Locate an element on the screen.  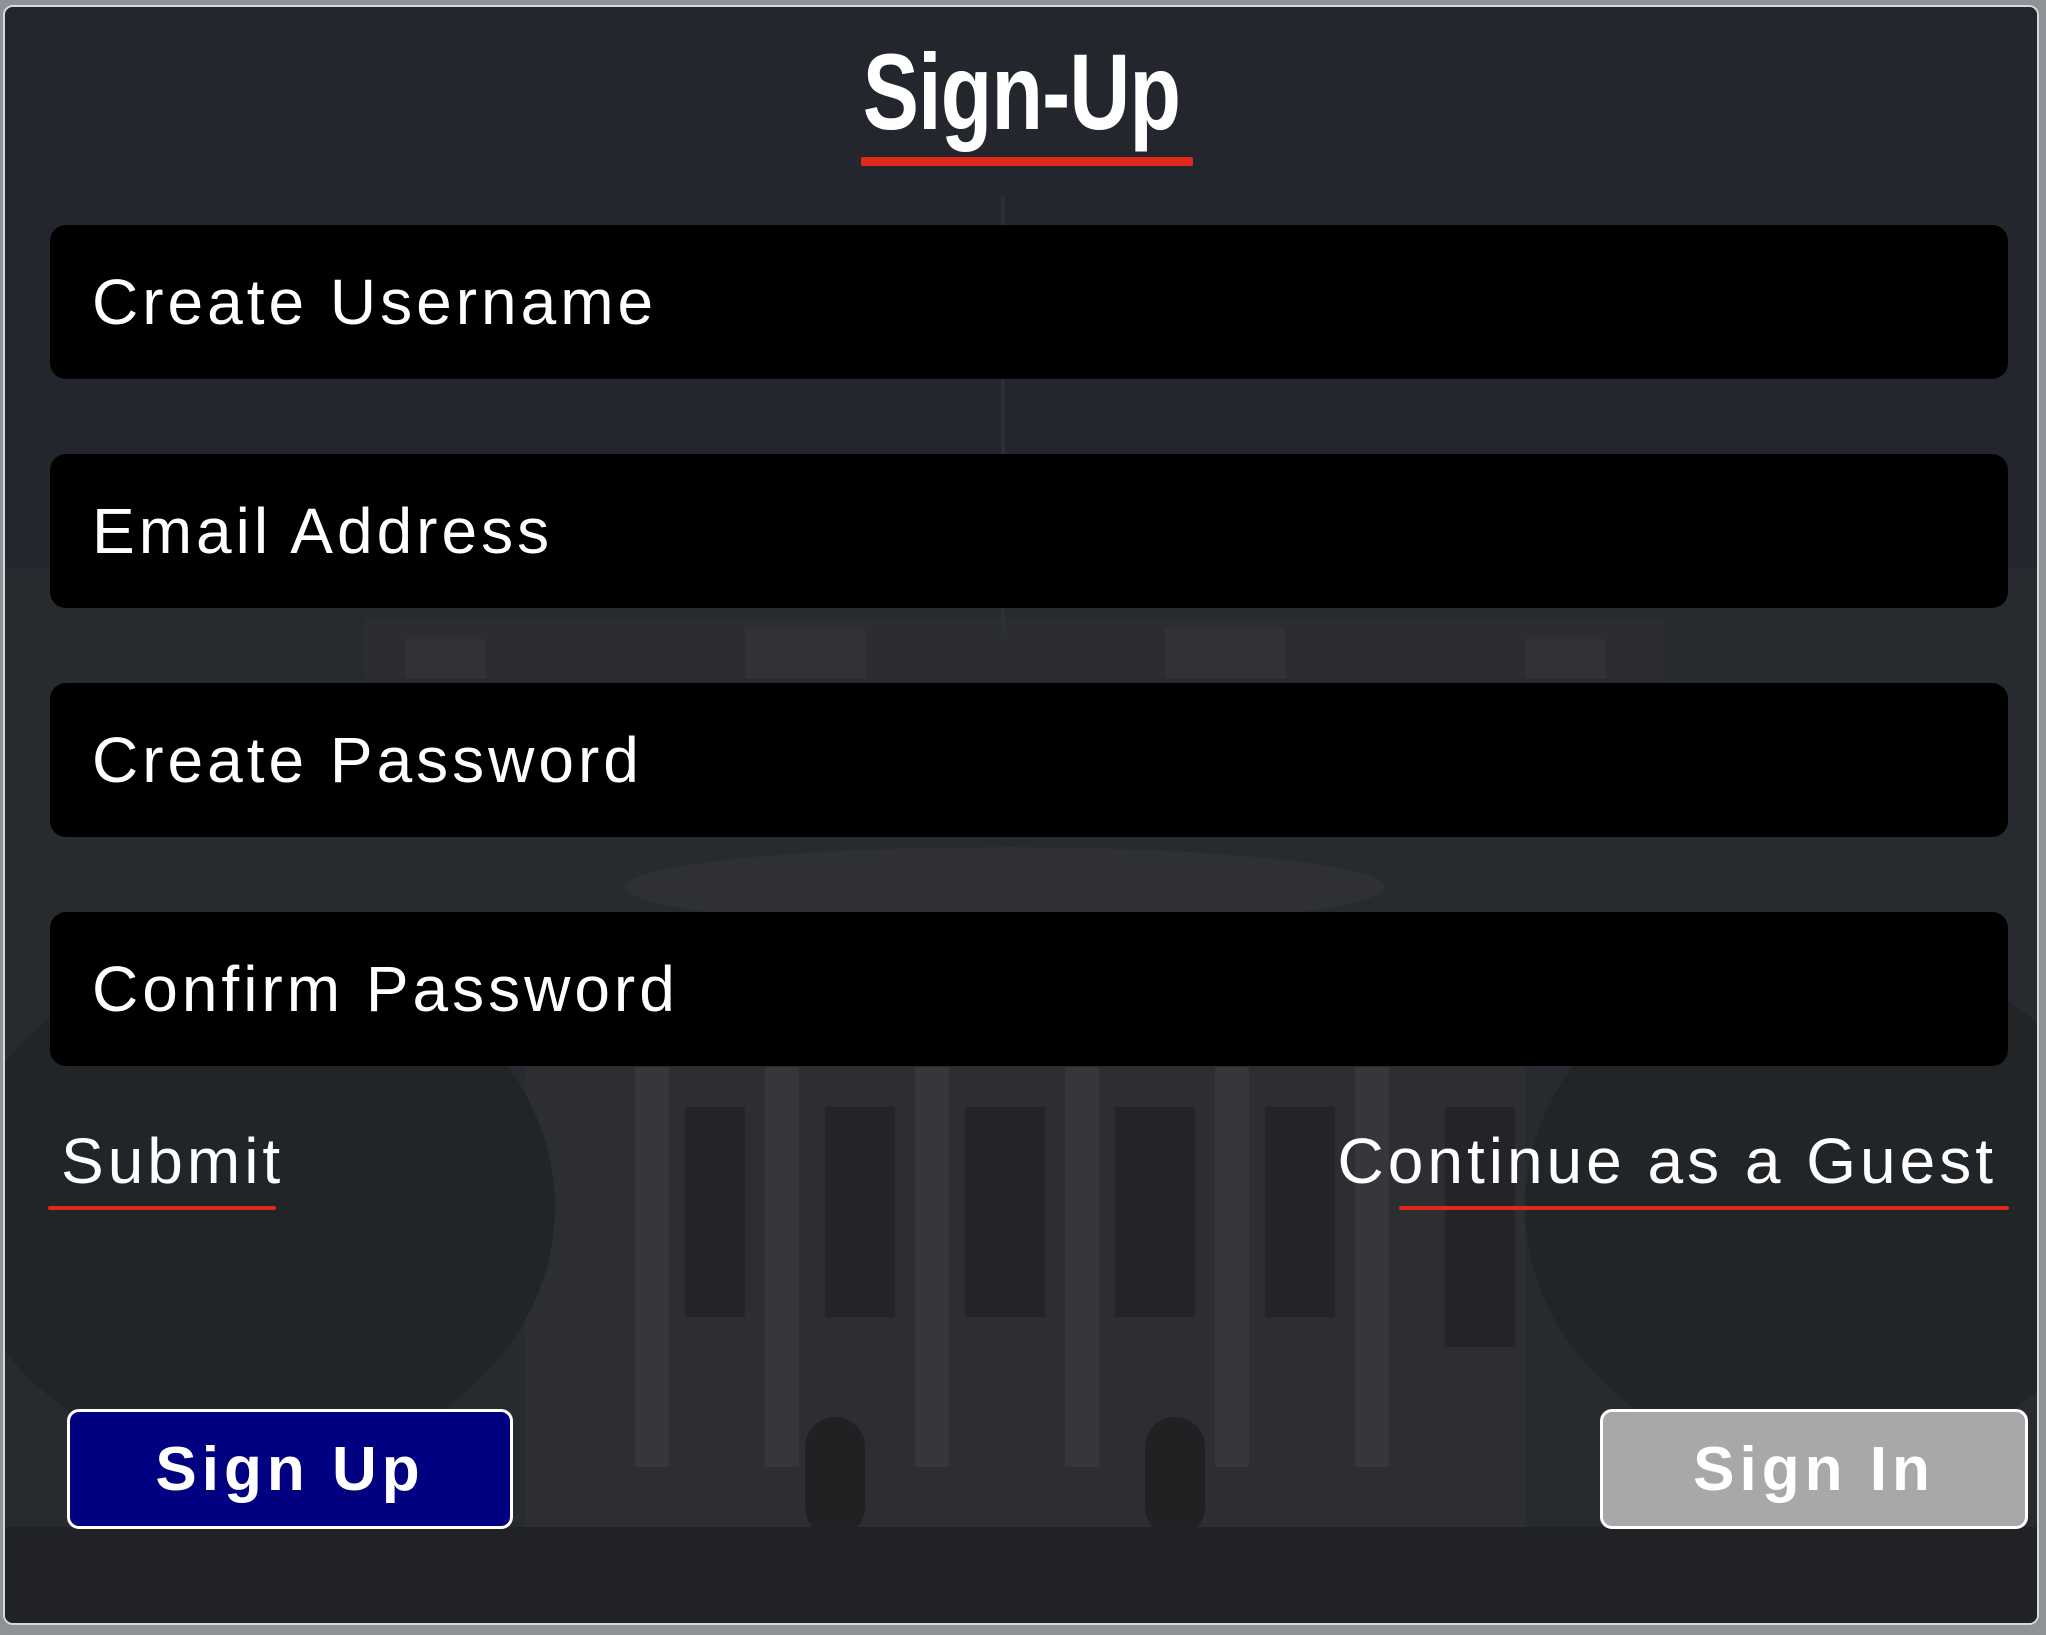
title-underline is located at coordinates (1027, 161).